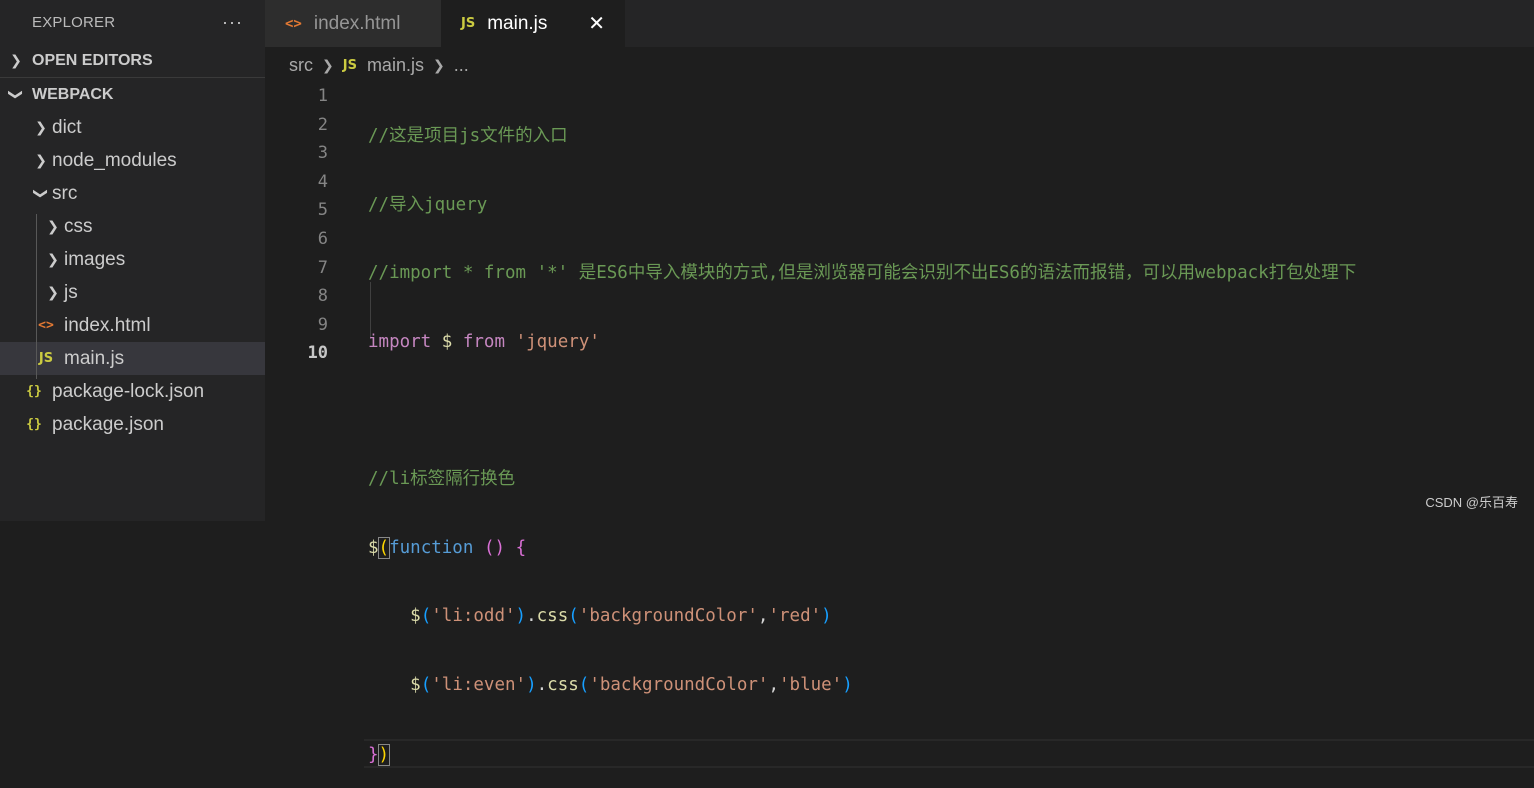 The image size is (1534, 788). Describe the element at coordinates (811, 684) in the screenshot. I see `string-token: 'blue'` at that location.